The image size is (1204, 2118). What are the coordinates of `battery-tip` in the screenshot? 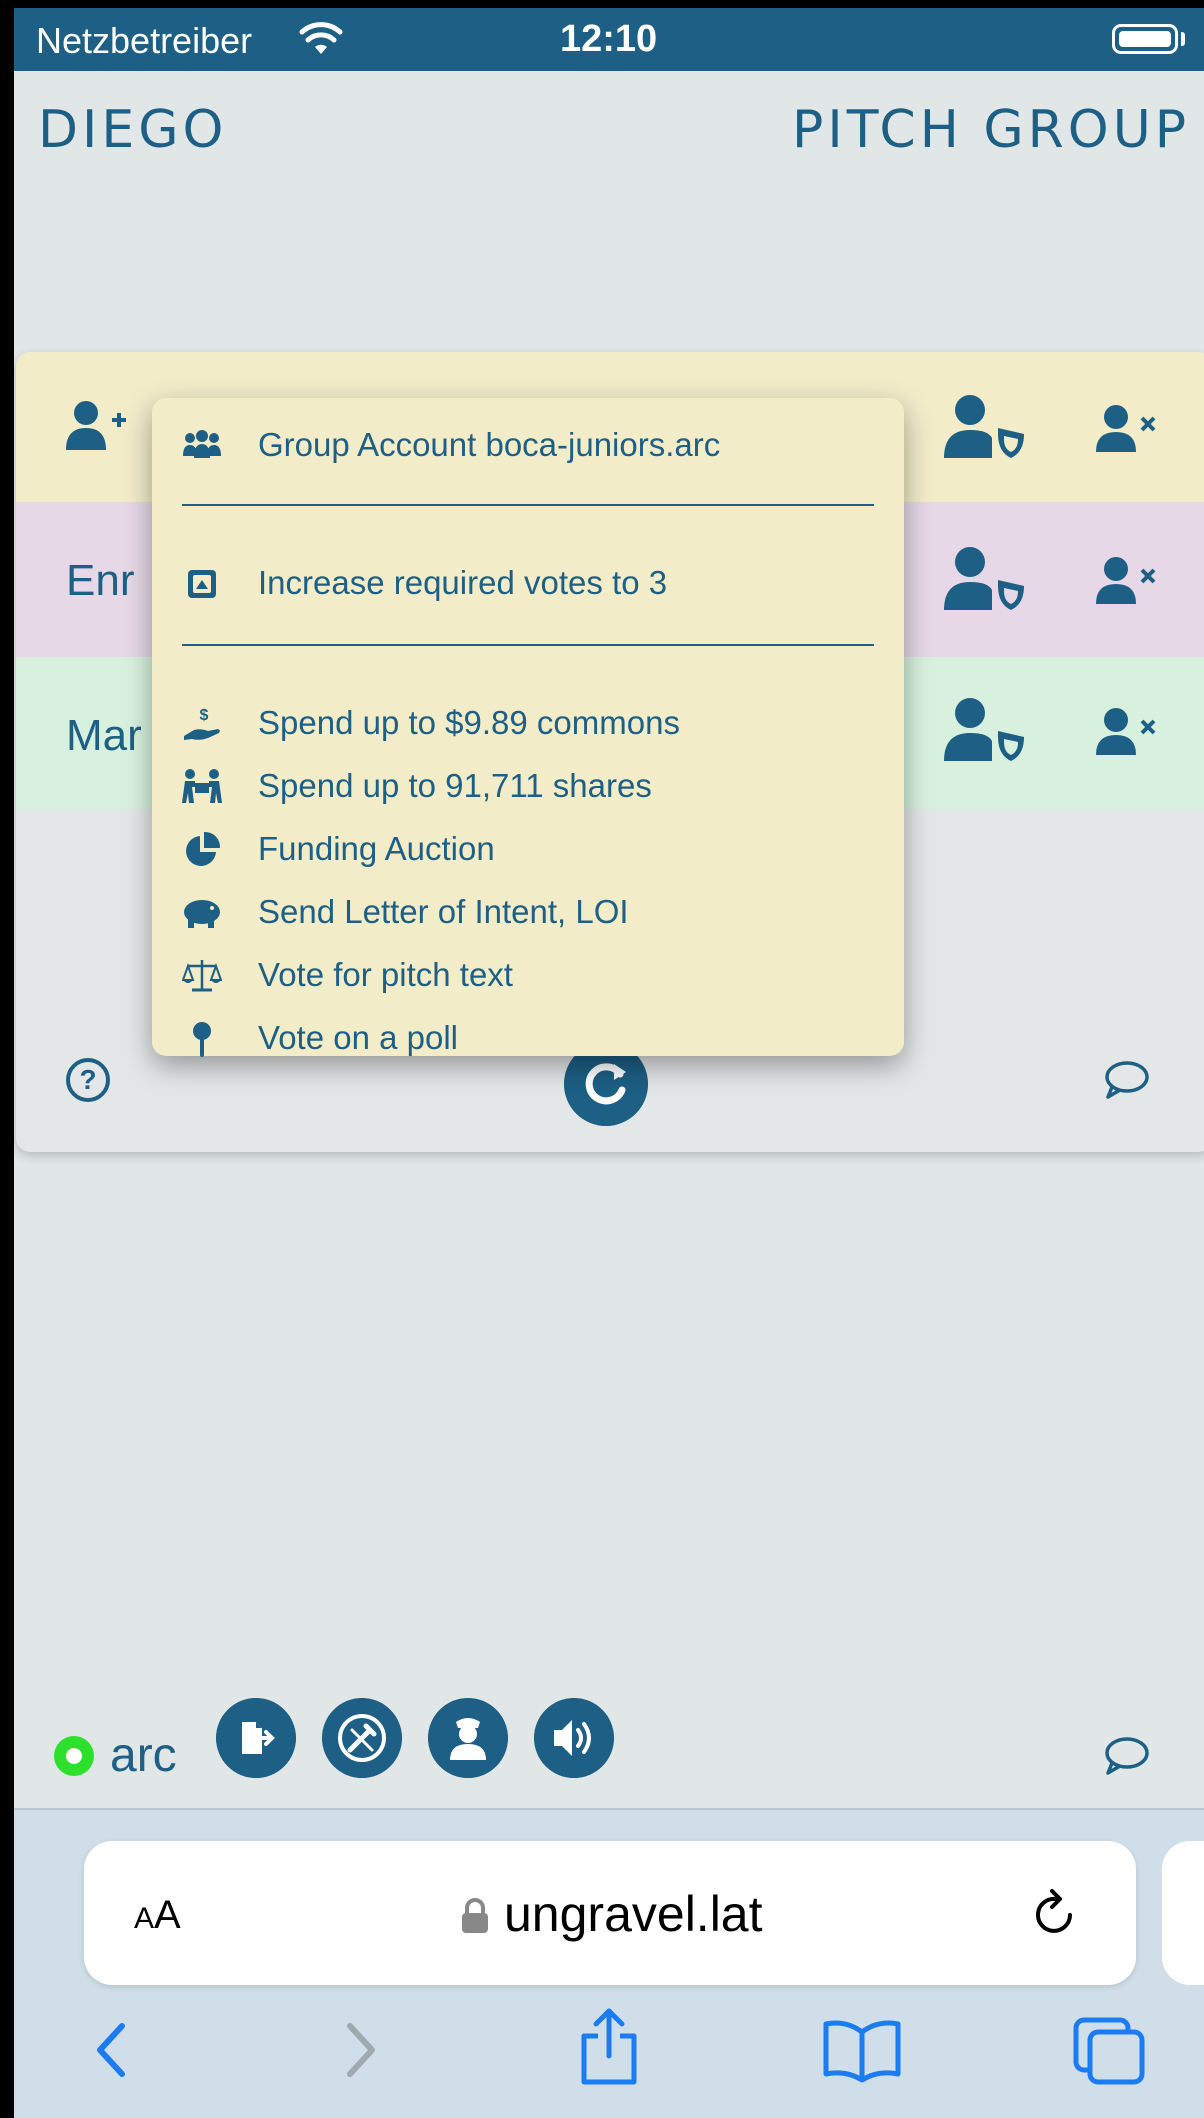 It's located at (1183, 39).